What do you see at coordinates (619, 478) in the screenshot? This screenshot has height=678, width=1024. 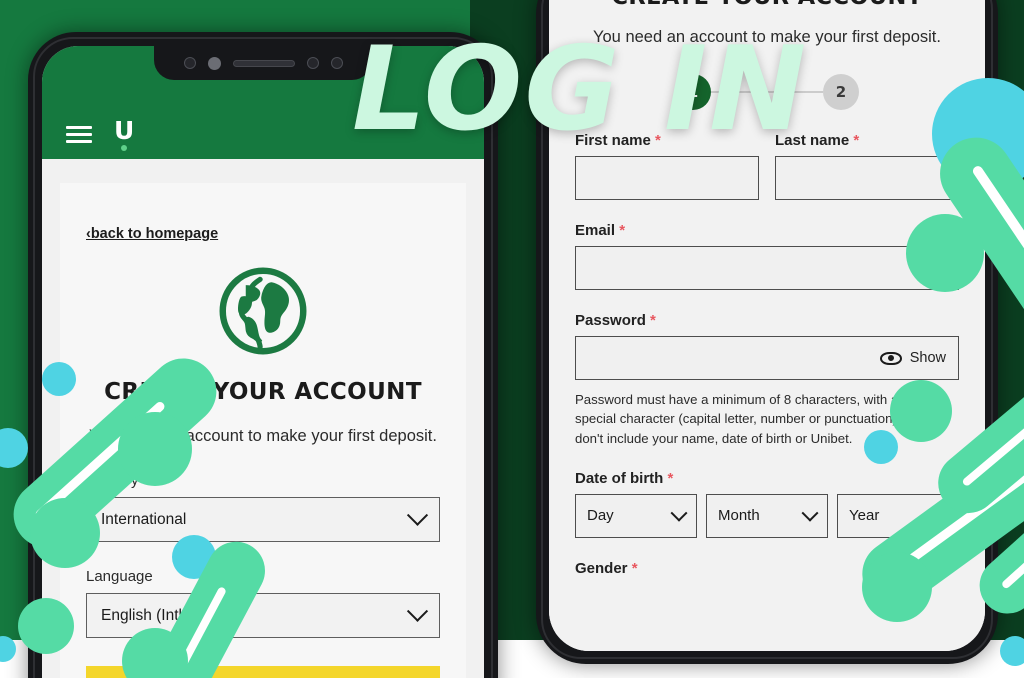 I see `date-of-birth-label-text: Date of birth` at bounding box center [619, 478].